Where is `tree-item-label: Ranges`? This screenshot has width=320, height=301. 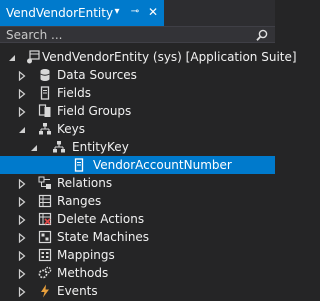 tree-item-label: Ranges is located at coordinates (79, 201).